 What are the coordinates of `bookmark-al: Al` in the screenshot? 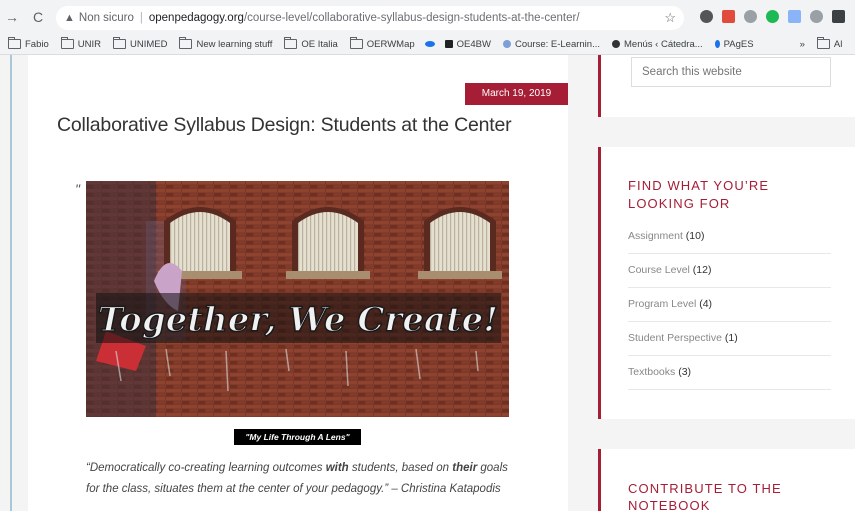 It's located at (829, 43).